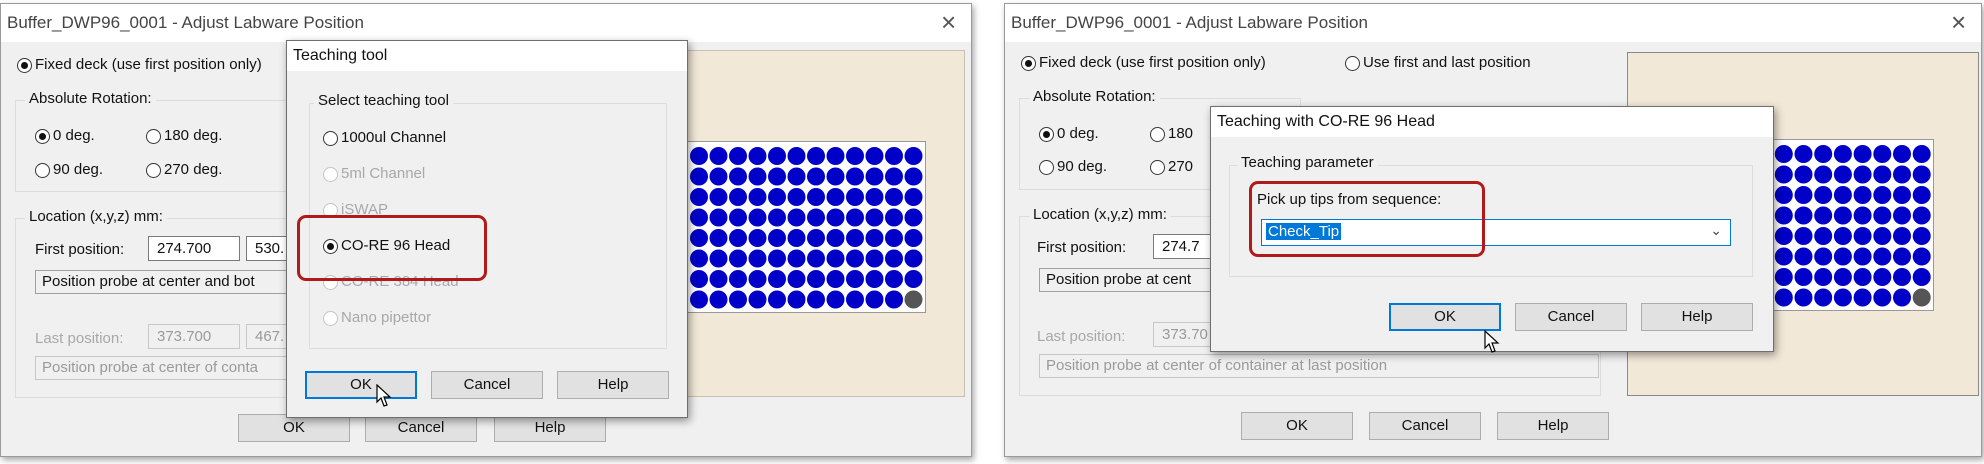  I want to click on teaching-tool-ok-button: OK, so click(361, 385).